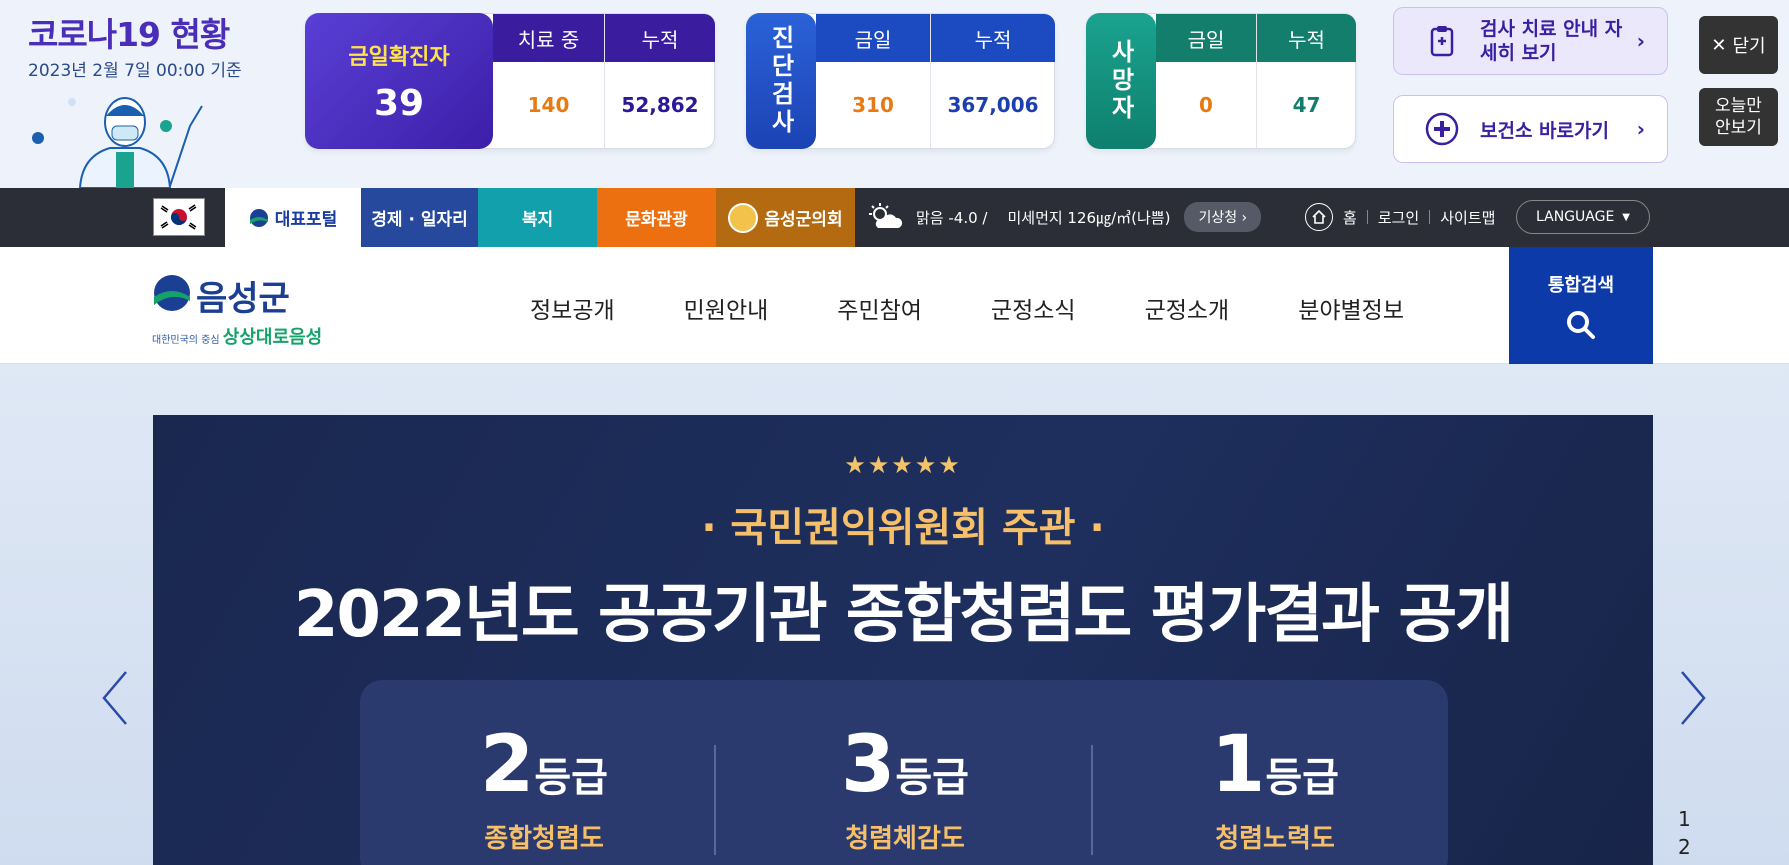 This screenshot has height=865, width=1789. Describe the element at coordinates (873, 38) in the screenshot. I see `tests-today-header: 금일` at that location.